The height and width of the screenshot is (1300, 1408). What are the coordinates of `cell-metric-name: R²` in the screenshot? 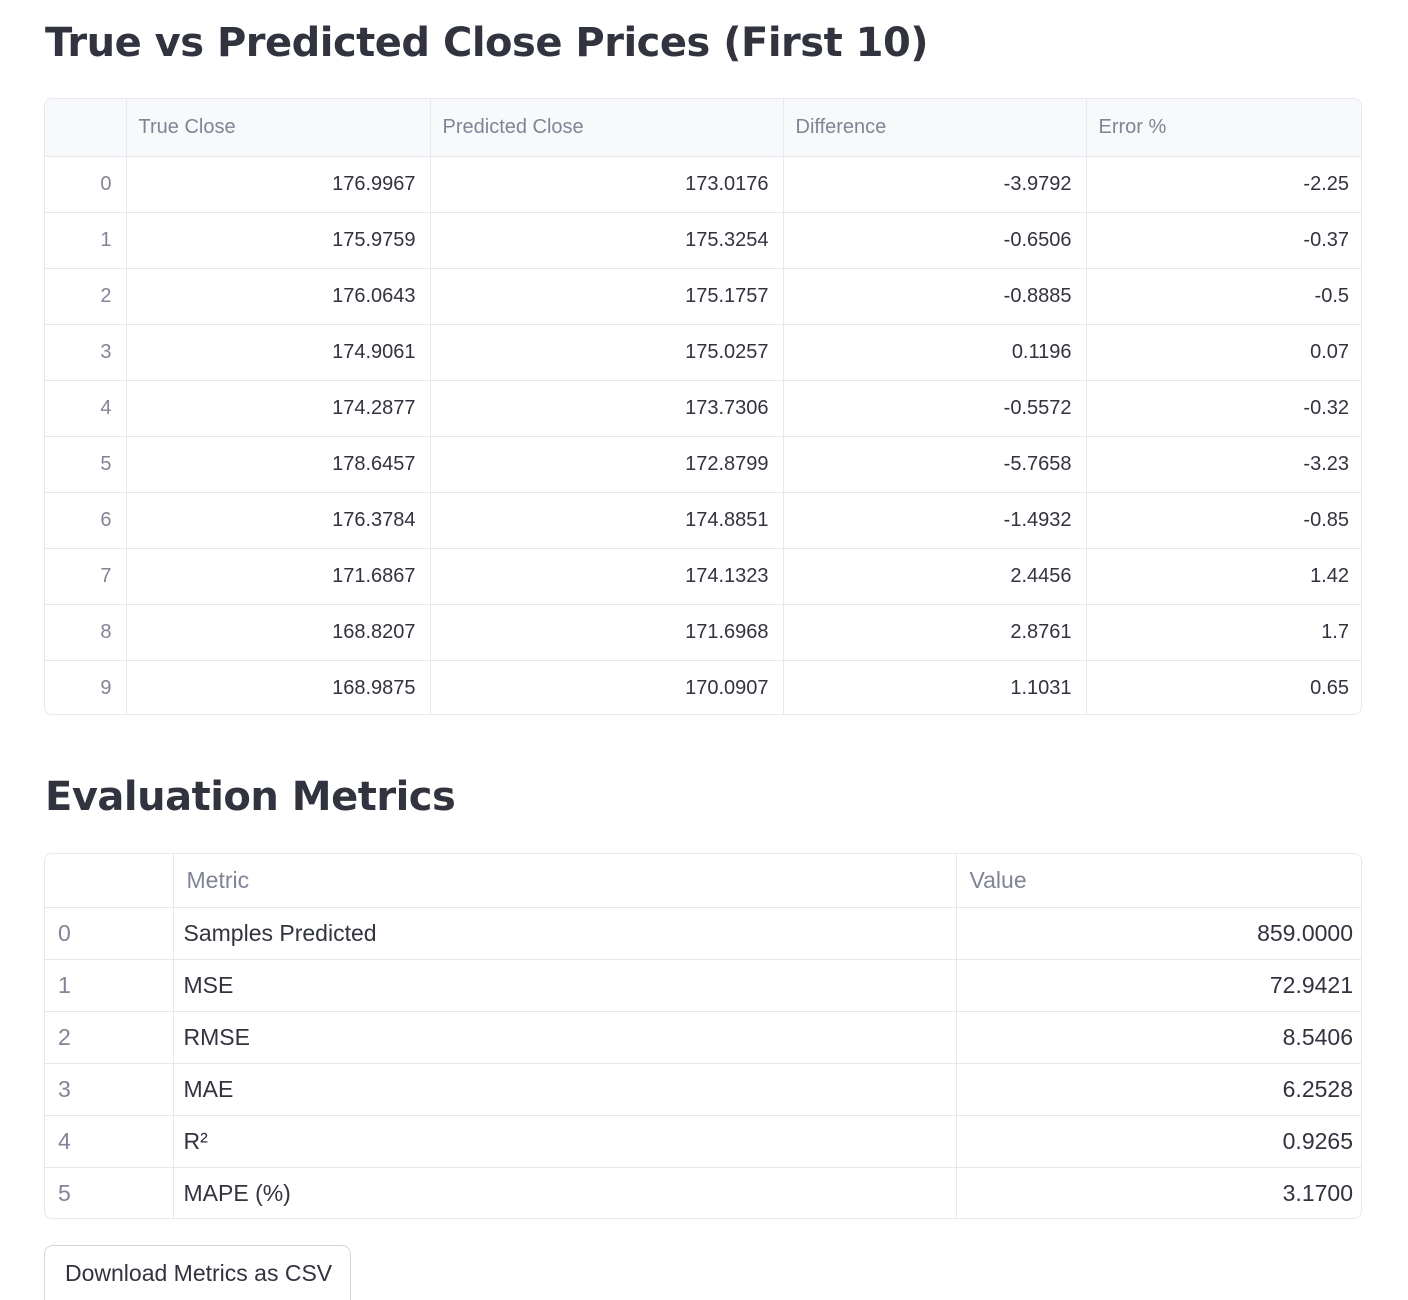 It's located at (565, 1141).